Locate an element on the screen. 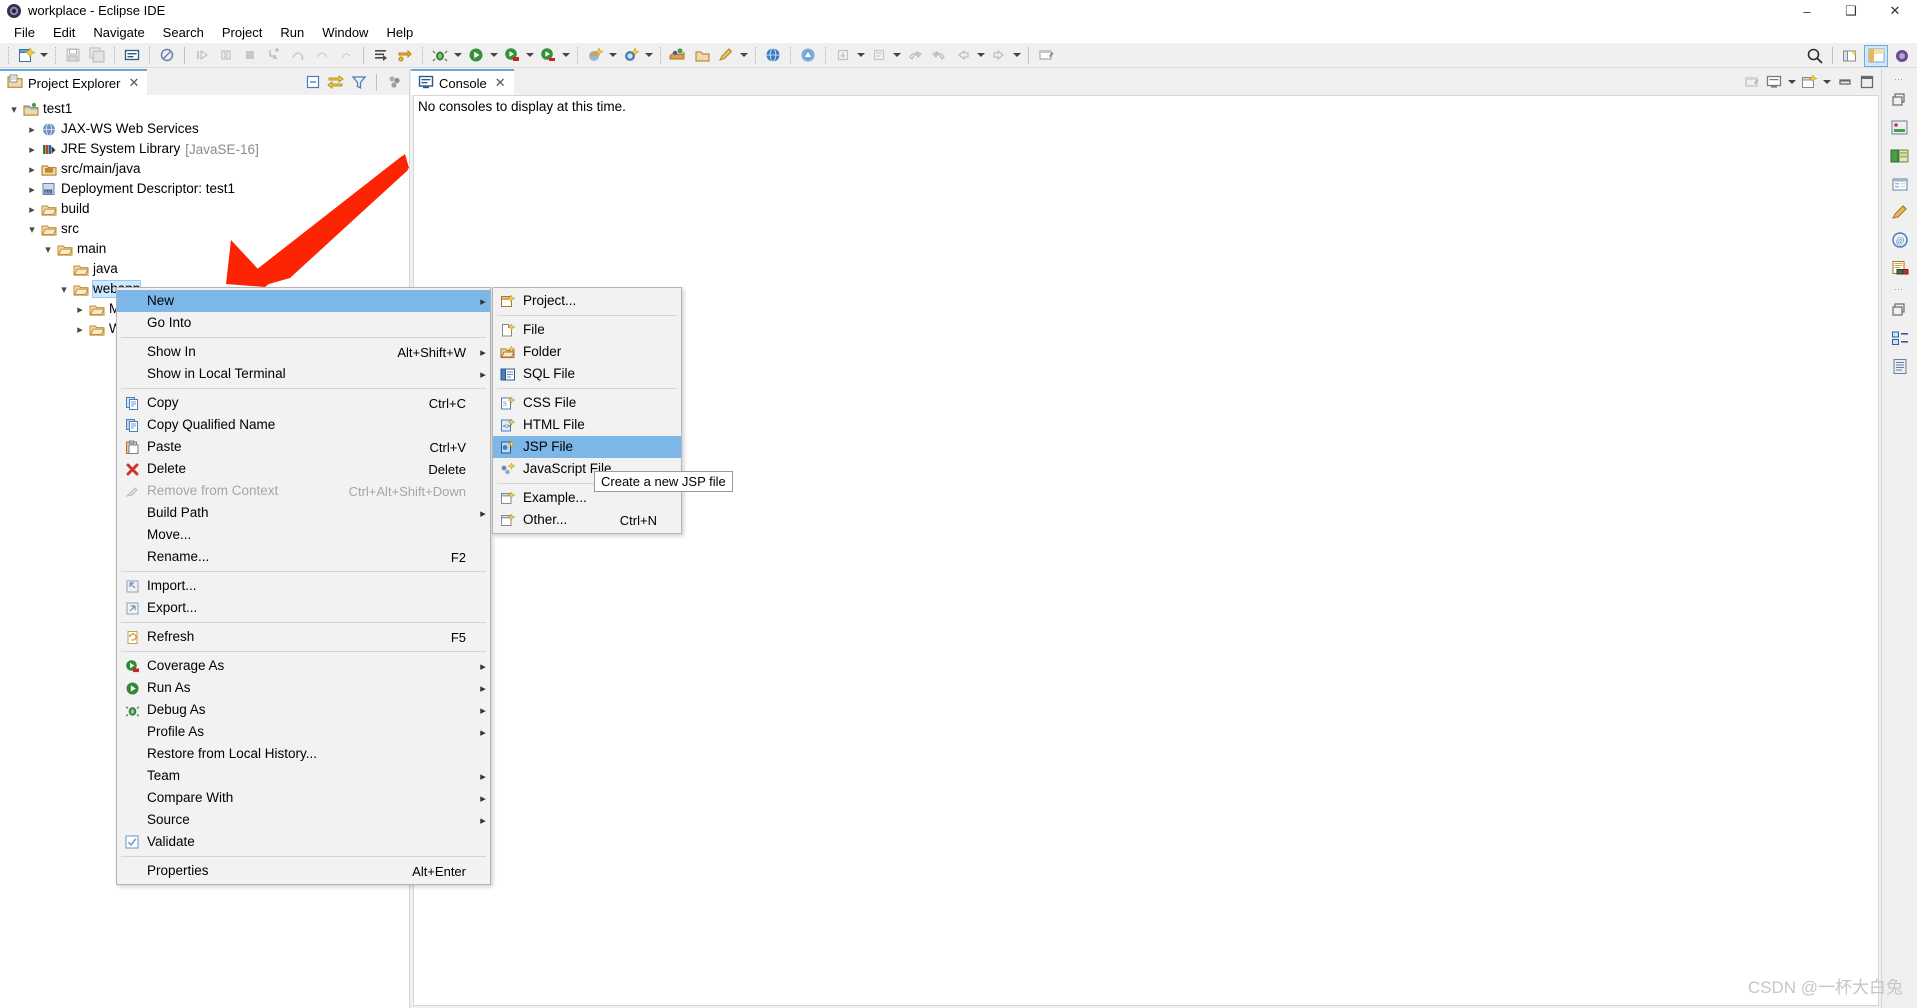 Image resolution: width=1917 pixels, height=1008 pixels. ctx-rename: Rename... F2 is located at coordinates (303, 557).